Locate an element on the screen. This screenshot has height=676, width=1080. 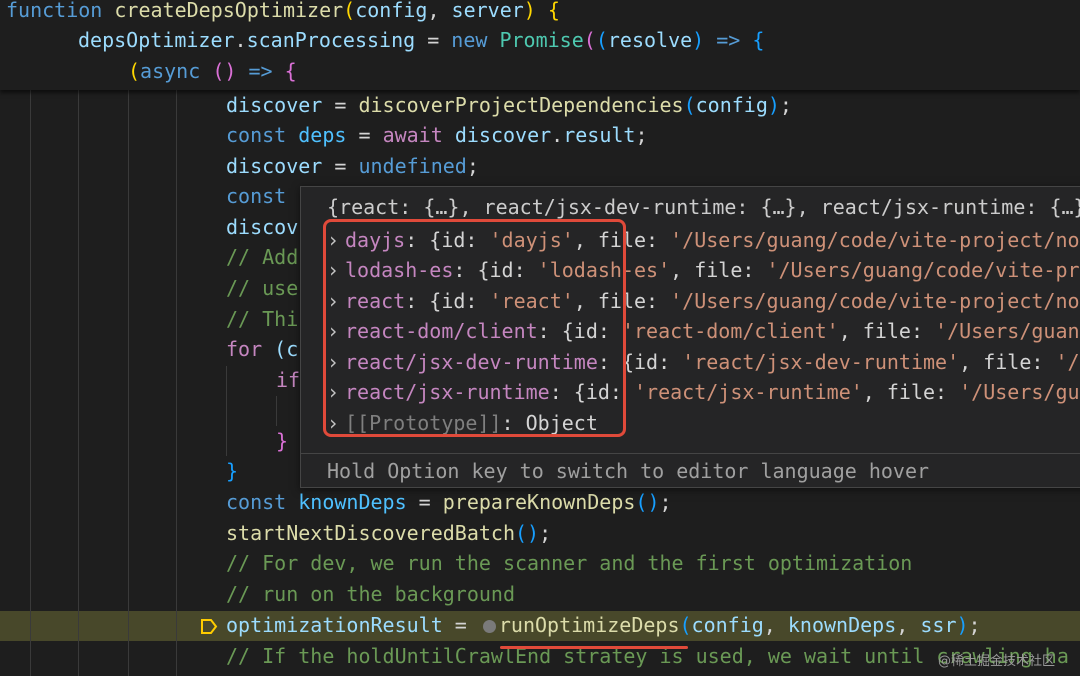
hover-divider is located at coordinates (690, 453).